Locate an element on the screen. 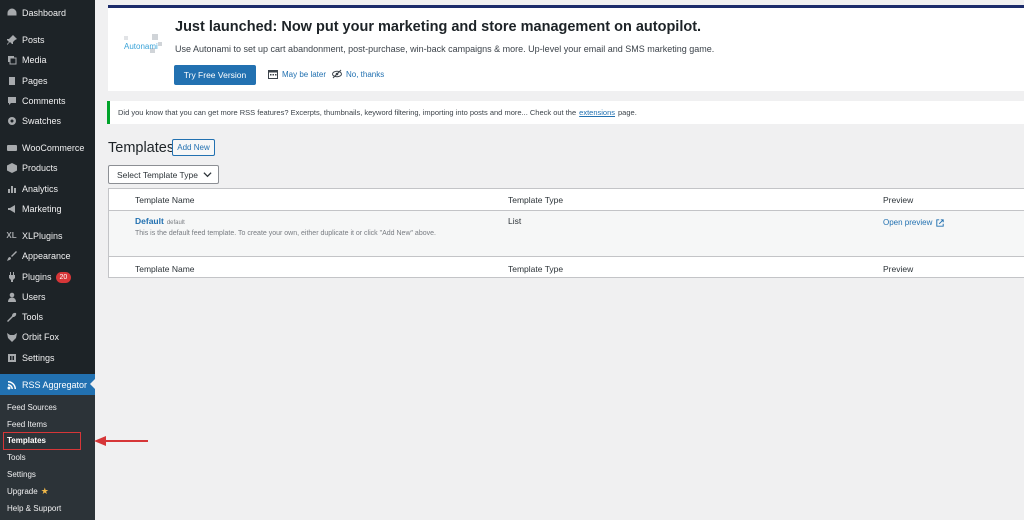  gear-icon is located at coordinates (11, 121).